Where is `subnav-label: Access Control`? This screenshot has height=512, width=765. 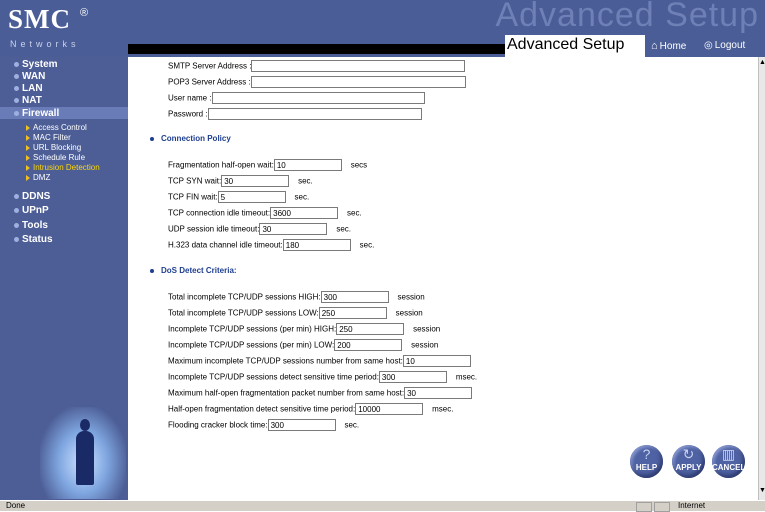 subnav-label: Access Control is located at coordinates (60, 127).